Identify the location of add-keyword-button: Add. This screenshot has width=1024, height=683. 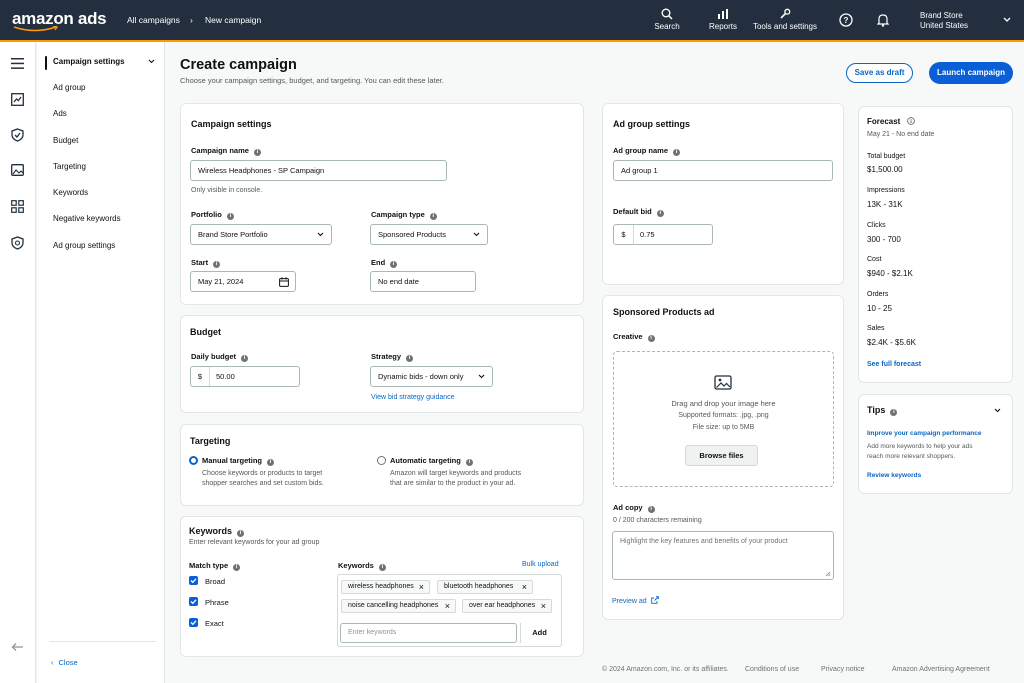
(539, 633).